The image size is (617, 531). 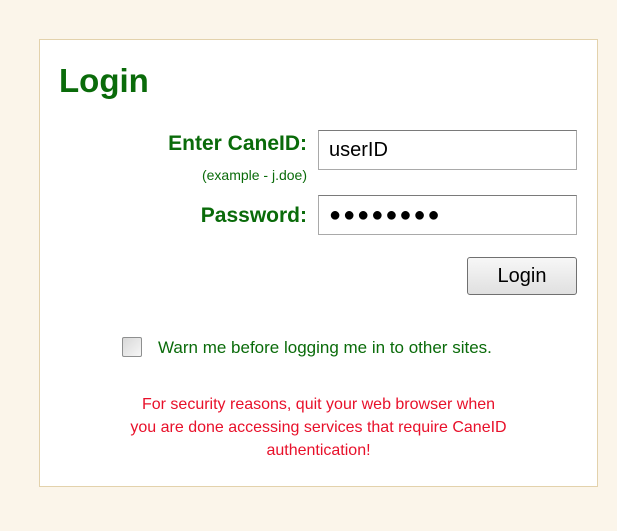 What do you see at coordinates (104, 80) in the screenshot?
I see `login-title: Login` at bounding box center [104, 80].